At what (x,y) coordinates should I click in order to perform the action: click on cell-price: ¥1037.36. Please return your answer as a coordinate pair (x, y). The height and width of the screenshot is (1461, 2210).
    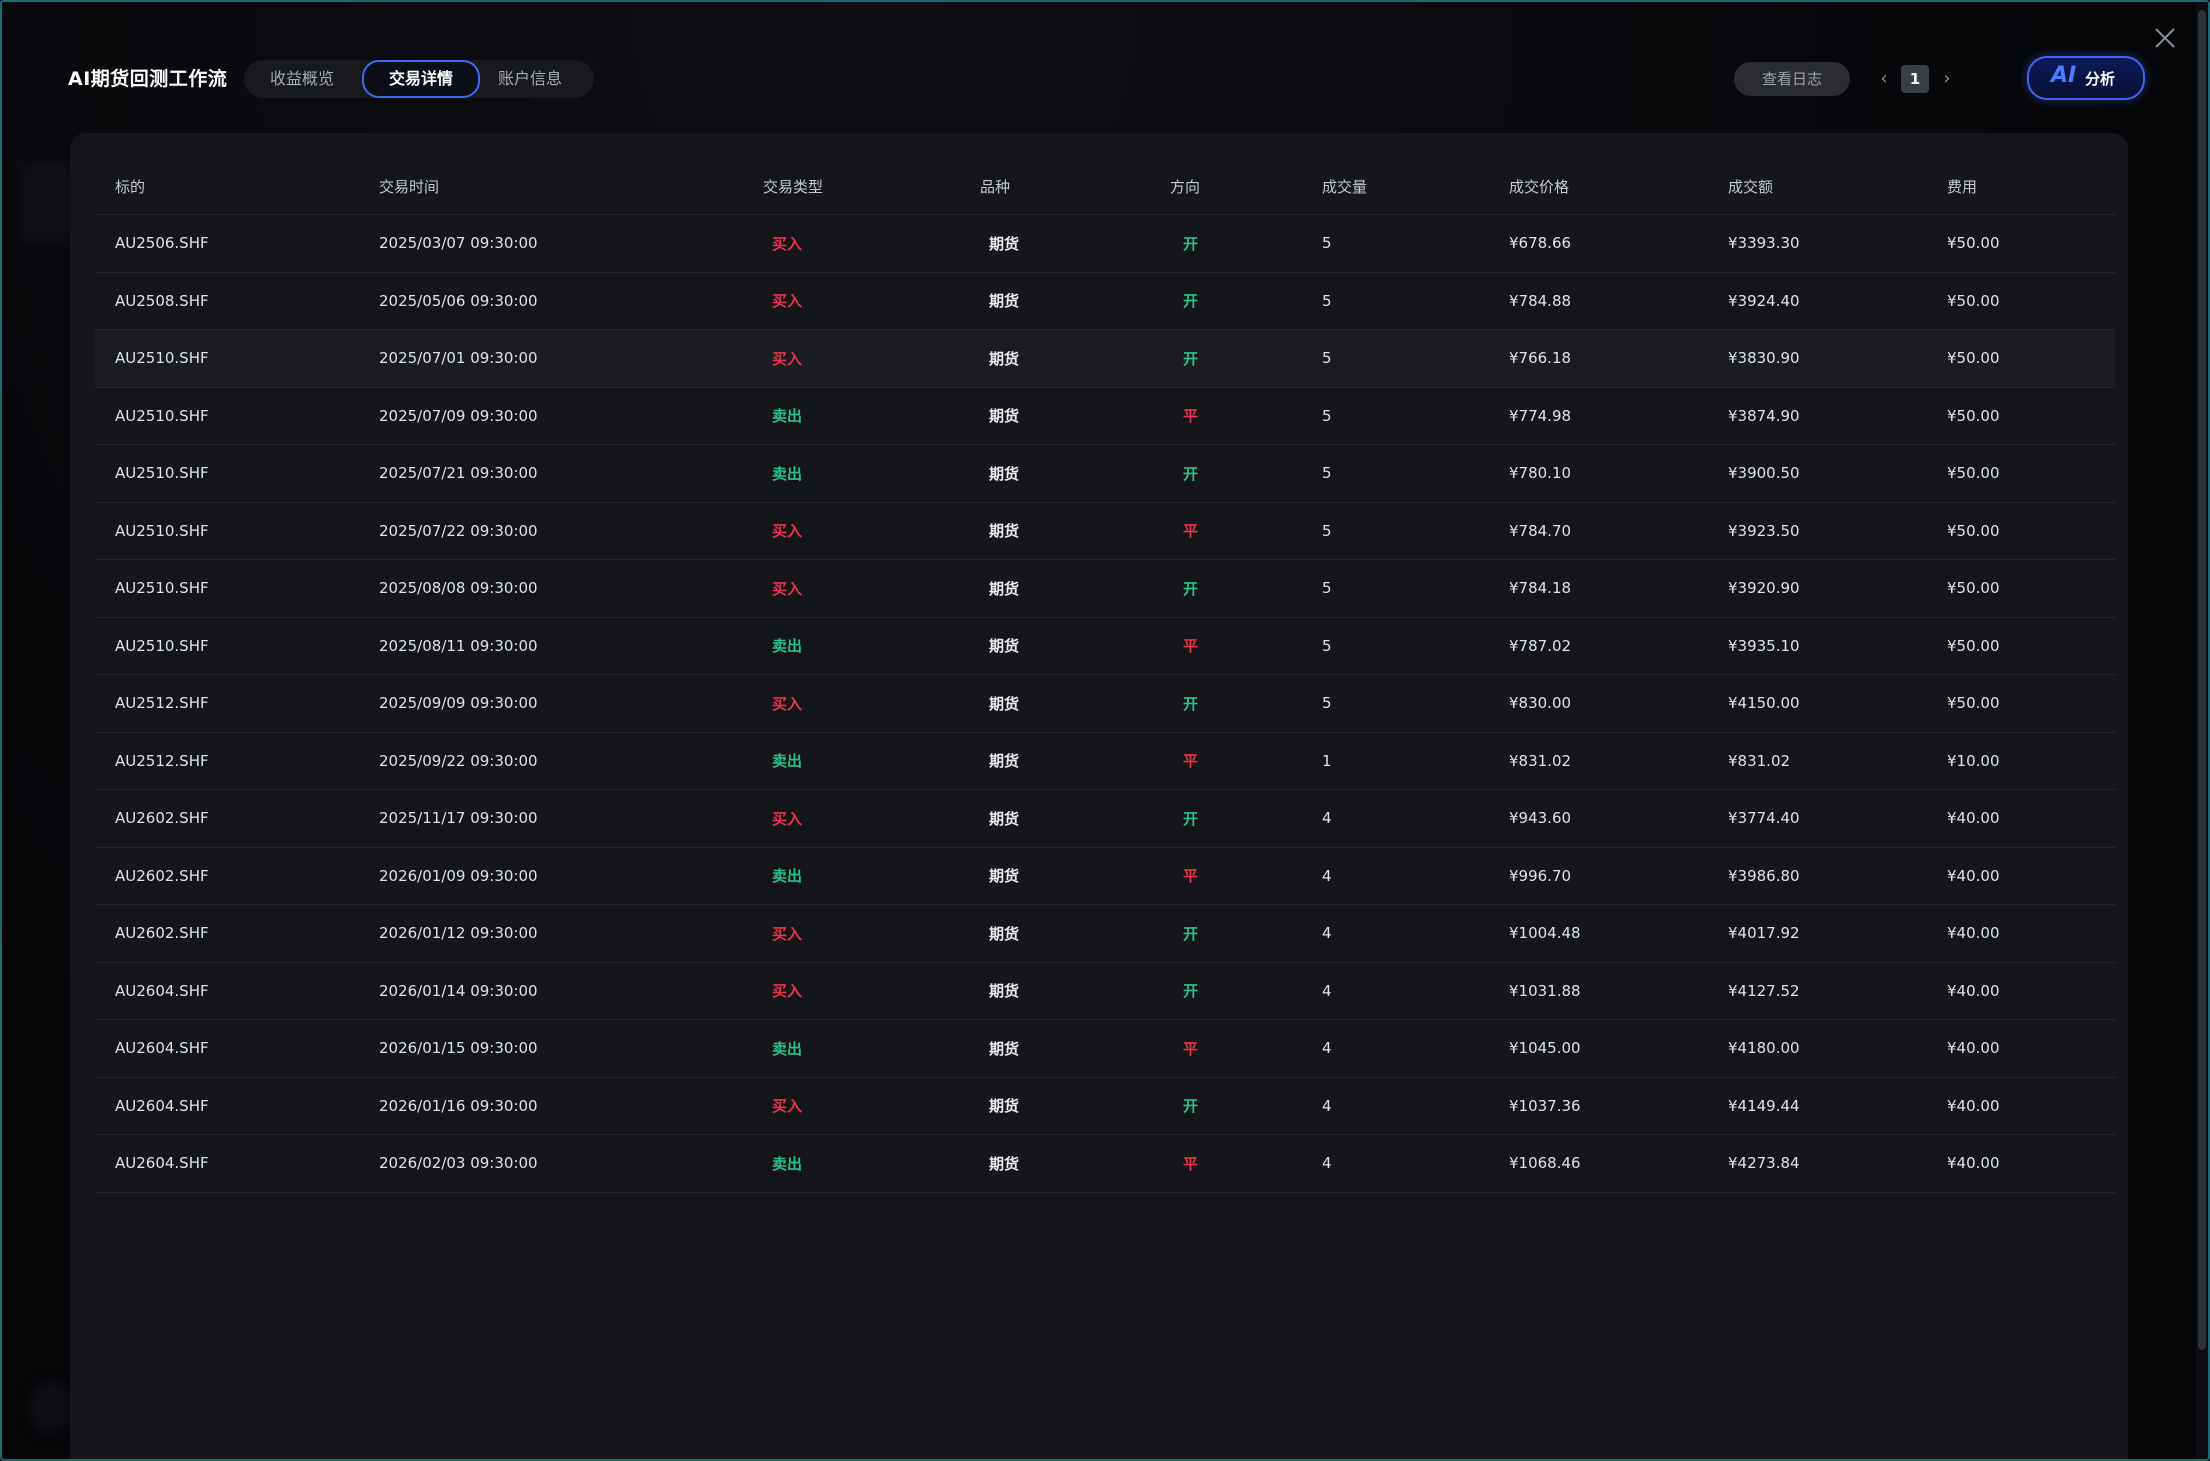
    Looking at the image, I should click on (1617, 1106).